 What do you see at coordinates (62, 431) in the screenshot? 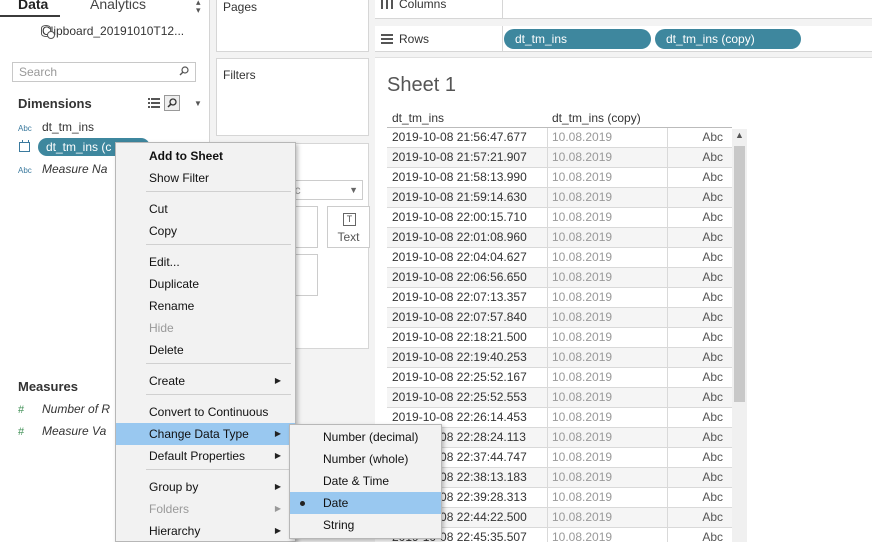
I see `measure-field: # Measure Va` at bounding box center [62, 431].